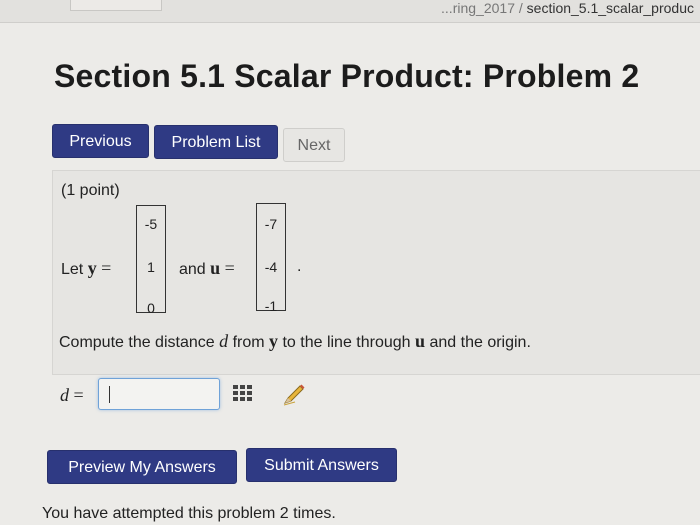 The height and width of the screenshot is (525, 700). What do you see at coordinates (90, 190) in the screenshot?
I see `problem-points: (1 point)` at bounding box center [90, 190].